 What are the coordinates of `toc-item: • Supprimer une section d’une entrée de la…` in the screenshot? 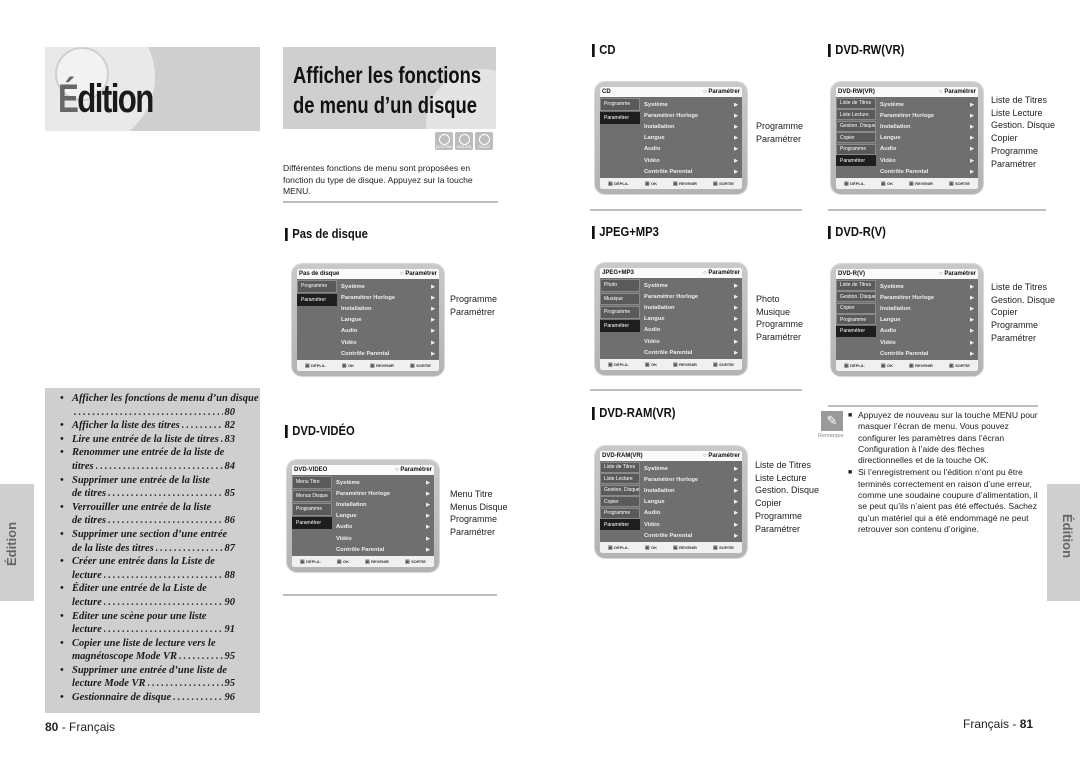 It's located at (147, 541).